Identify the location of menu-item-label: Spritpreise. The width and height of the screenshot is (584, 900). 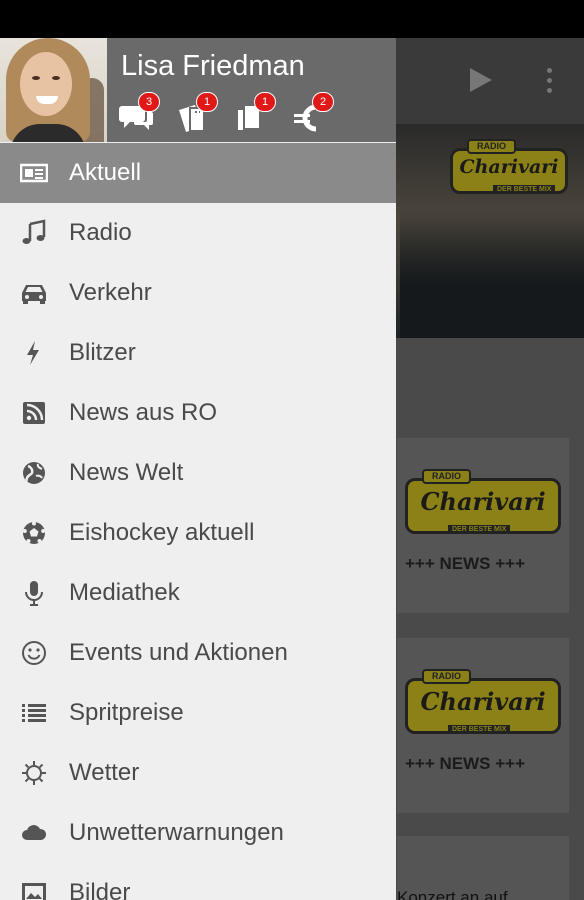
(126, 712).